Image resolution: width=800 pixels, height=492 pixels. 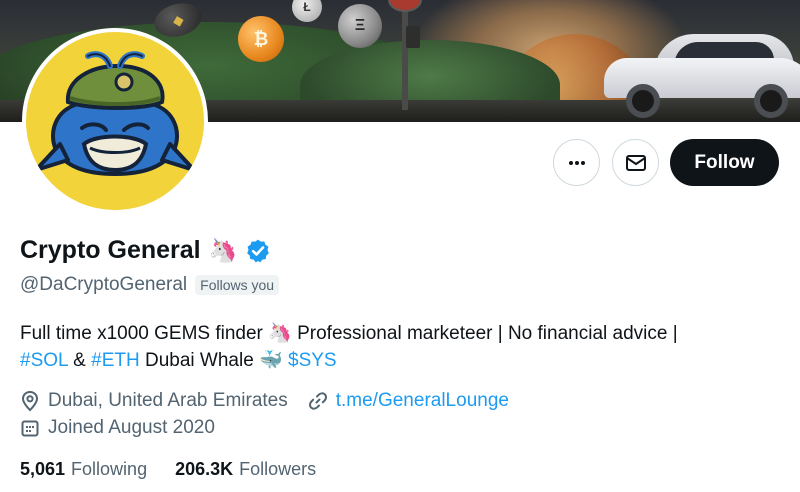 What do you see at coordinates (144, 333) in the screenshot?
I see `bio-text: Full time x1000 GEMS finder` at bounding box center [144, 333].